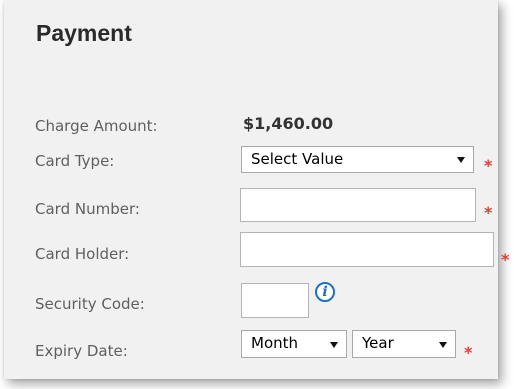 This screenshot has width=514, height=389. What do you see at coordinates (325, 292) in the screenshot?
I see `info-icon: i` at bounding box center [325, 292].